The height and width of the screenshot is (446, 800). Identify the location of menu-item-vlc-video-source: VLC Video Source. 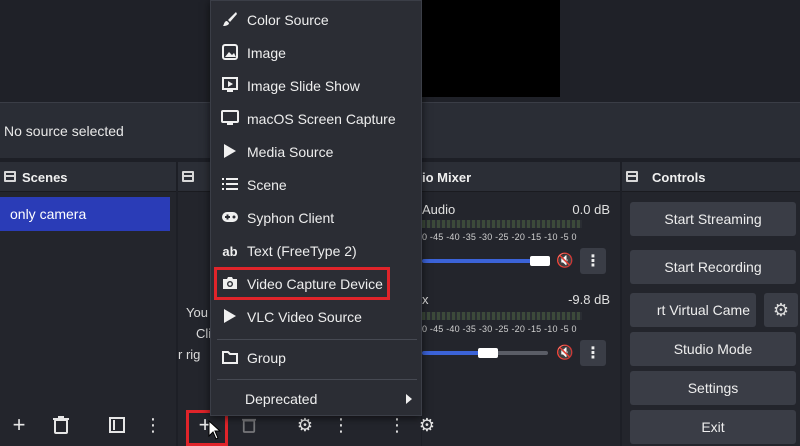
(316, 317).